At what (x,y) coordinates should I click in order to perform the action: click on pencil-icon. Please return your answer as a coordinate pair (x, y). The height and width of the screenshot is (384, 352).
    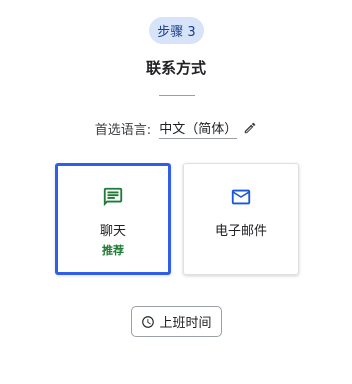
    Looking at the image, I should click on (250, 128).